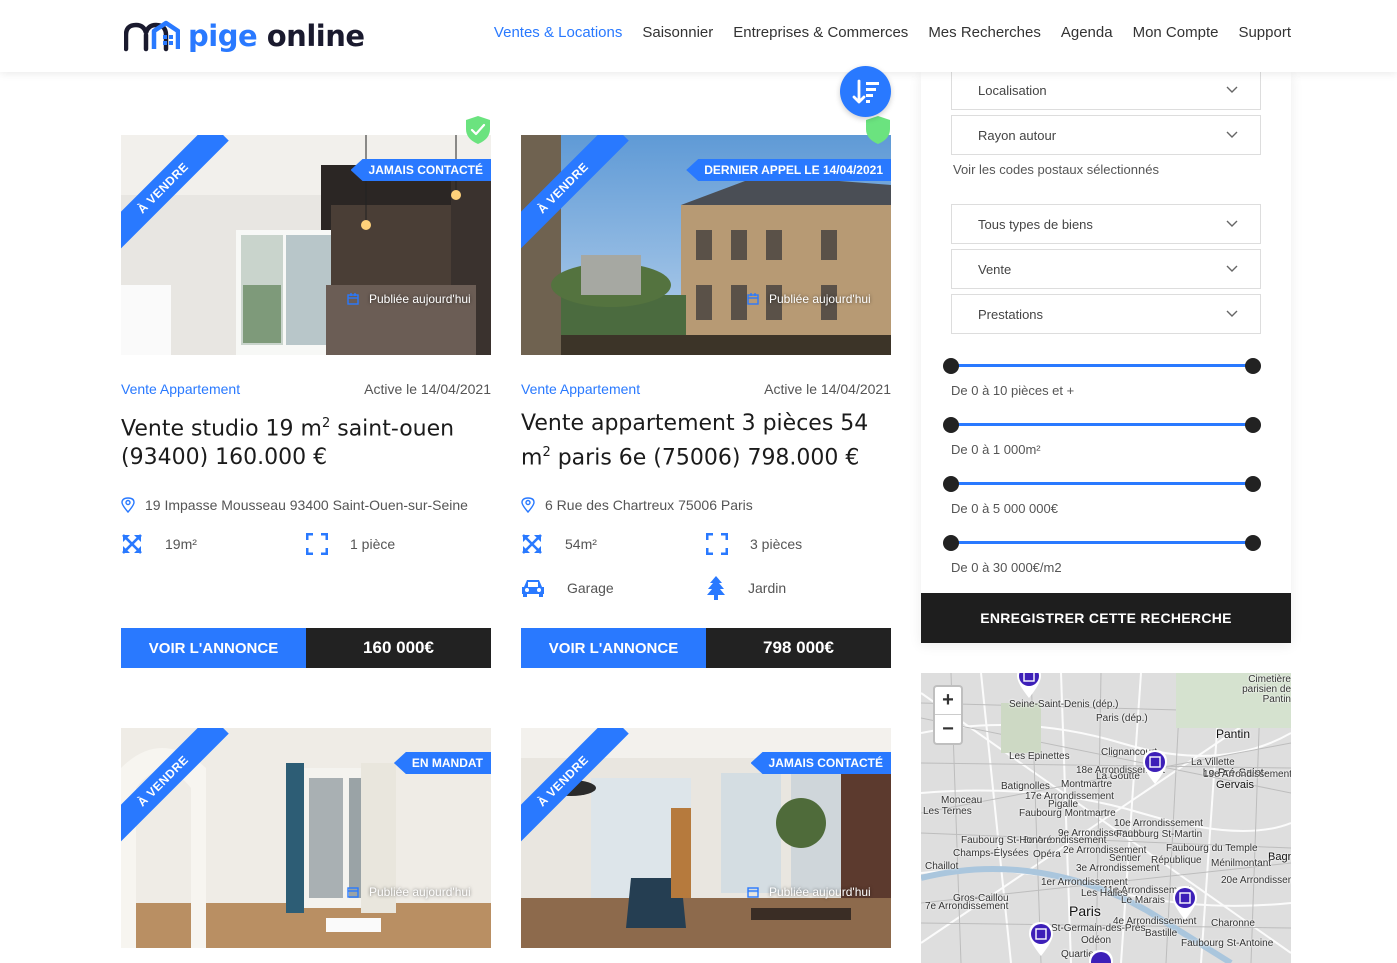 The width and height of the screenshot is (1397, 963). Describe the element at coordinates (1241, 863) in the screenshot. I see `map-label: Ménilmontant` at that location.